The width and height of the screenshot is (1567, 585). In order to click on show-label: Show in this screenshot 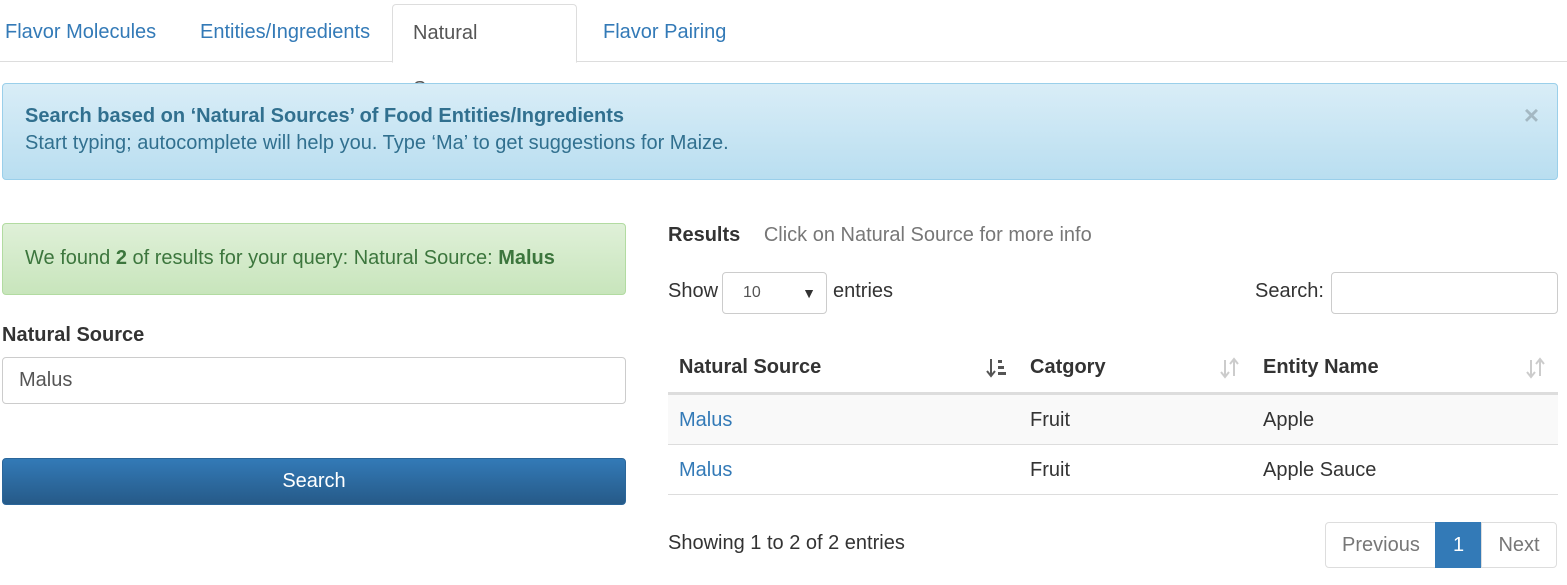, I will do `click(693, 291)`.